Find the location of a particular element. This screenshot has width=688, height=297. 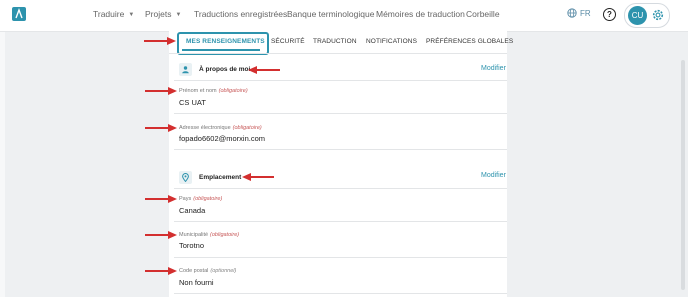

nav-traduire: Traduire ▼ is located at coordinates (113, 14).